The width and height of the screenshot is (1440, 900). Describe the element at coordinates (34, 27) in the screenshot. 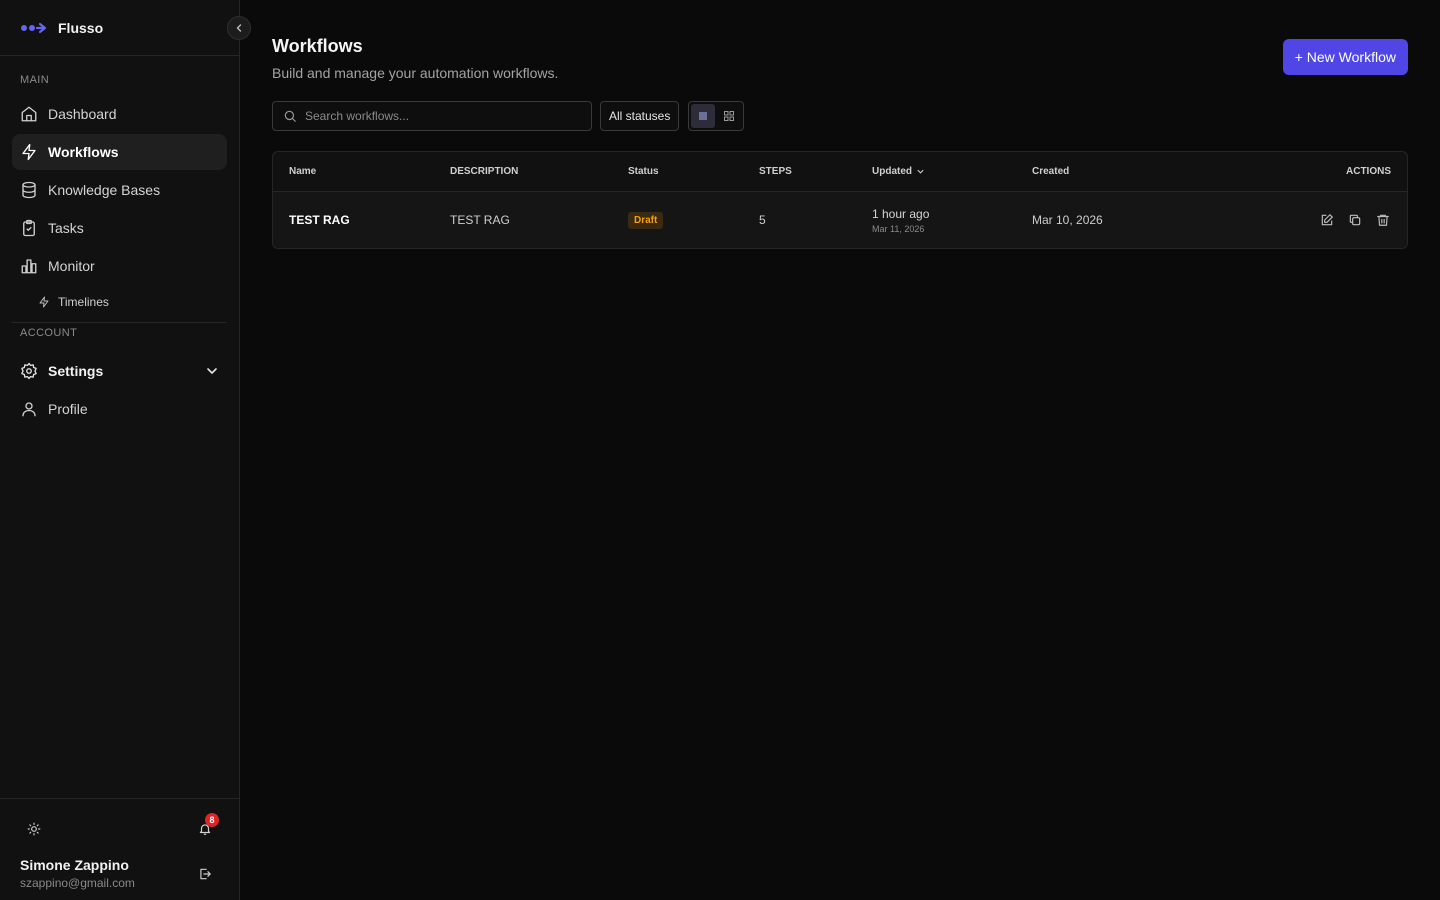

I see `flusso-logo-icon` at that location.